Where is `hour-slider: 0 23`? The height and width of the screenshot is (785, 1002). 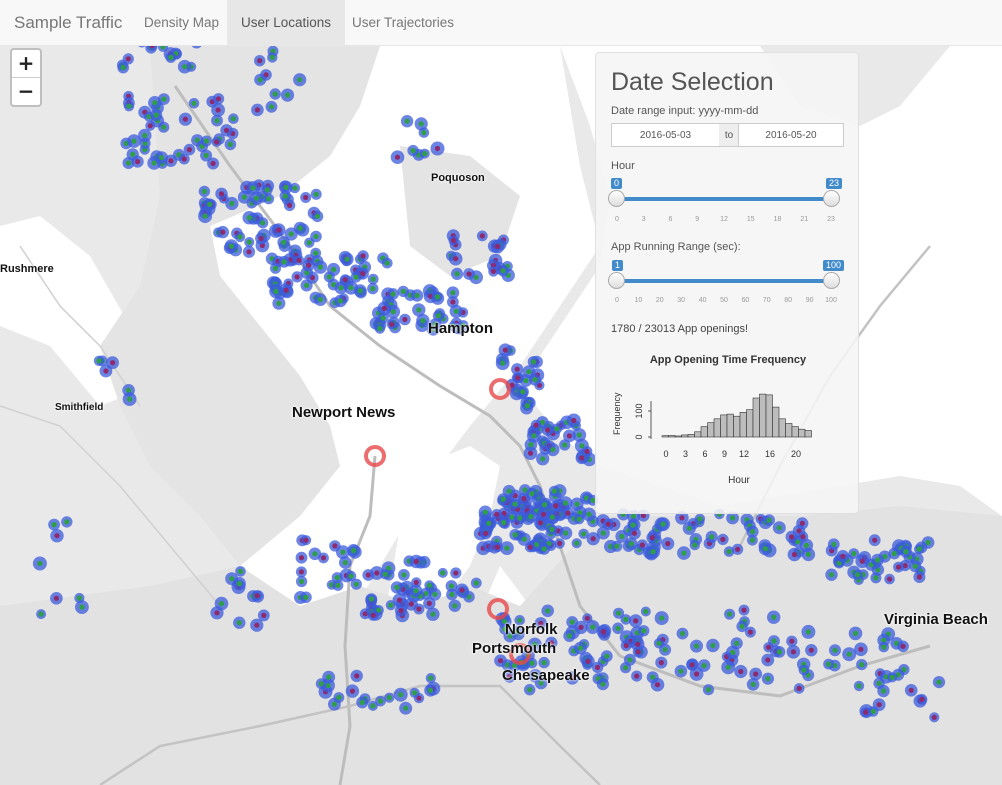 hour-slider: 0 23 is located at coordinates (725, 195).